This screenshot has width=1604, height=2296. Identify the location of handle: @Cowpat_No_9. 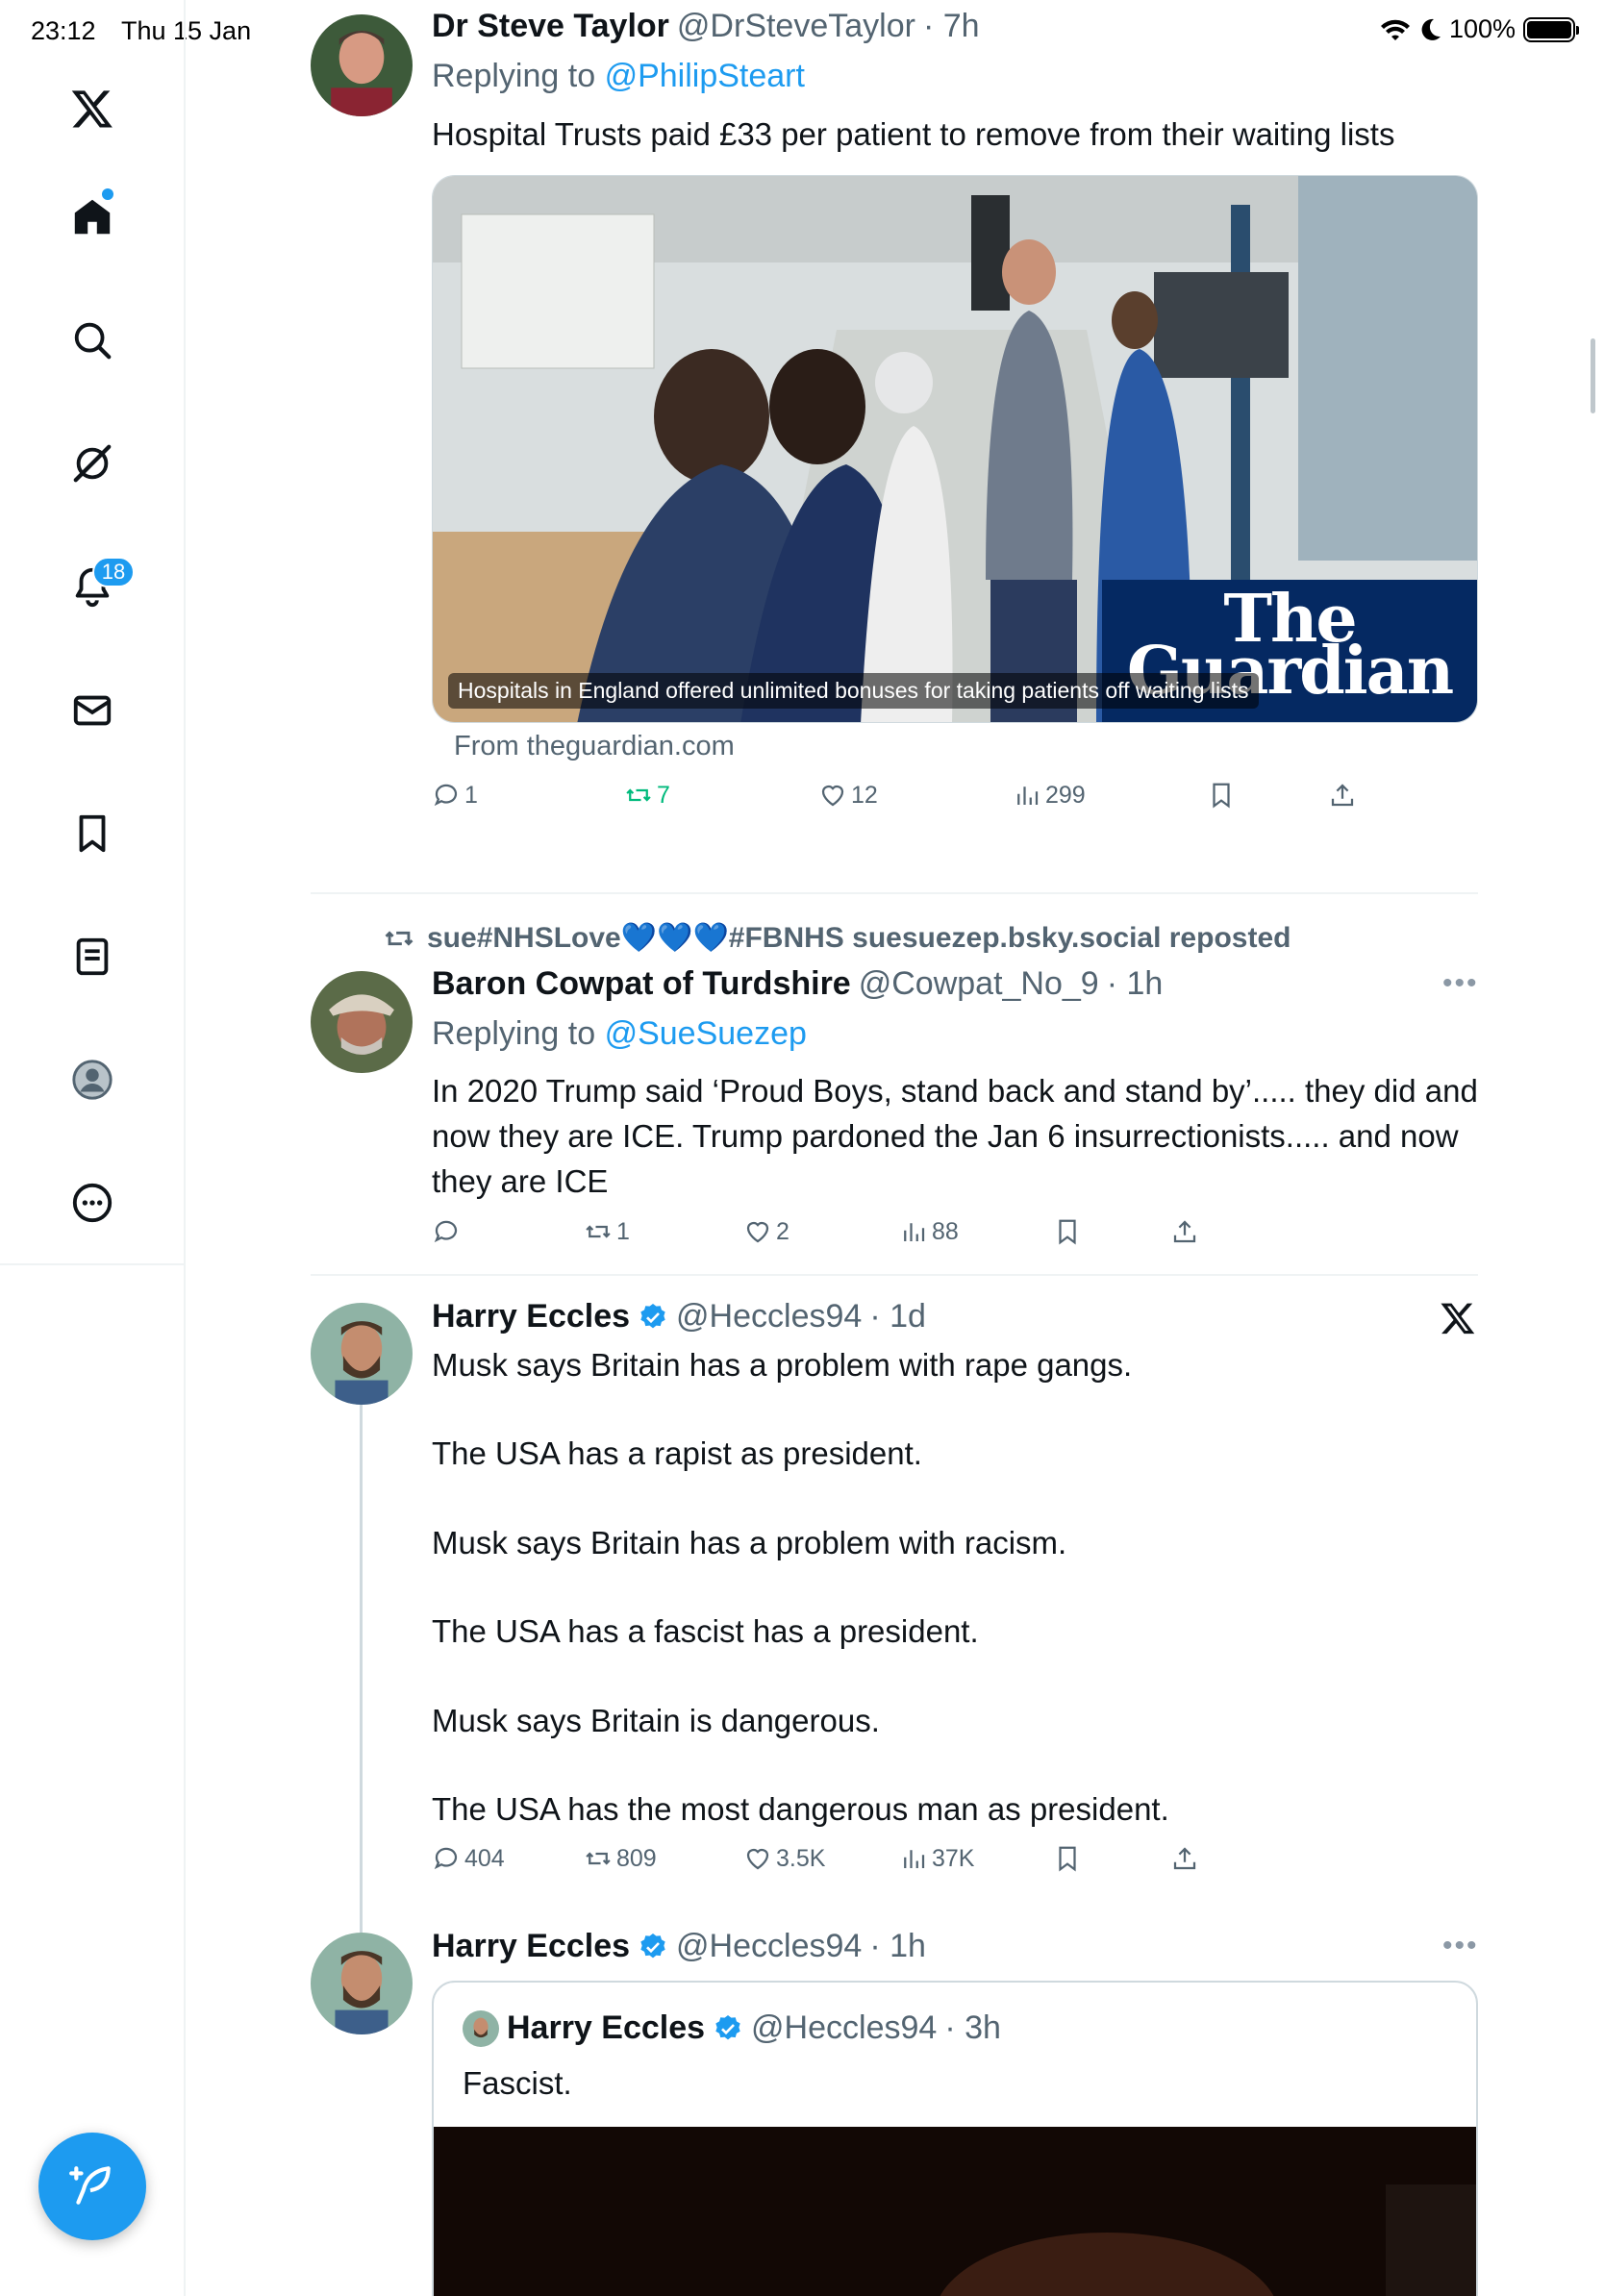
(979, 984).